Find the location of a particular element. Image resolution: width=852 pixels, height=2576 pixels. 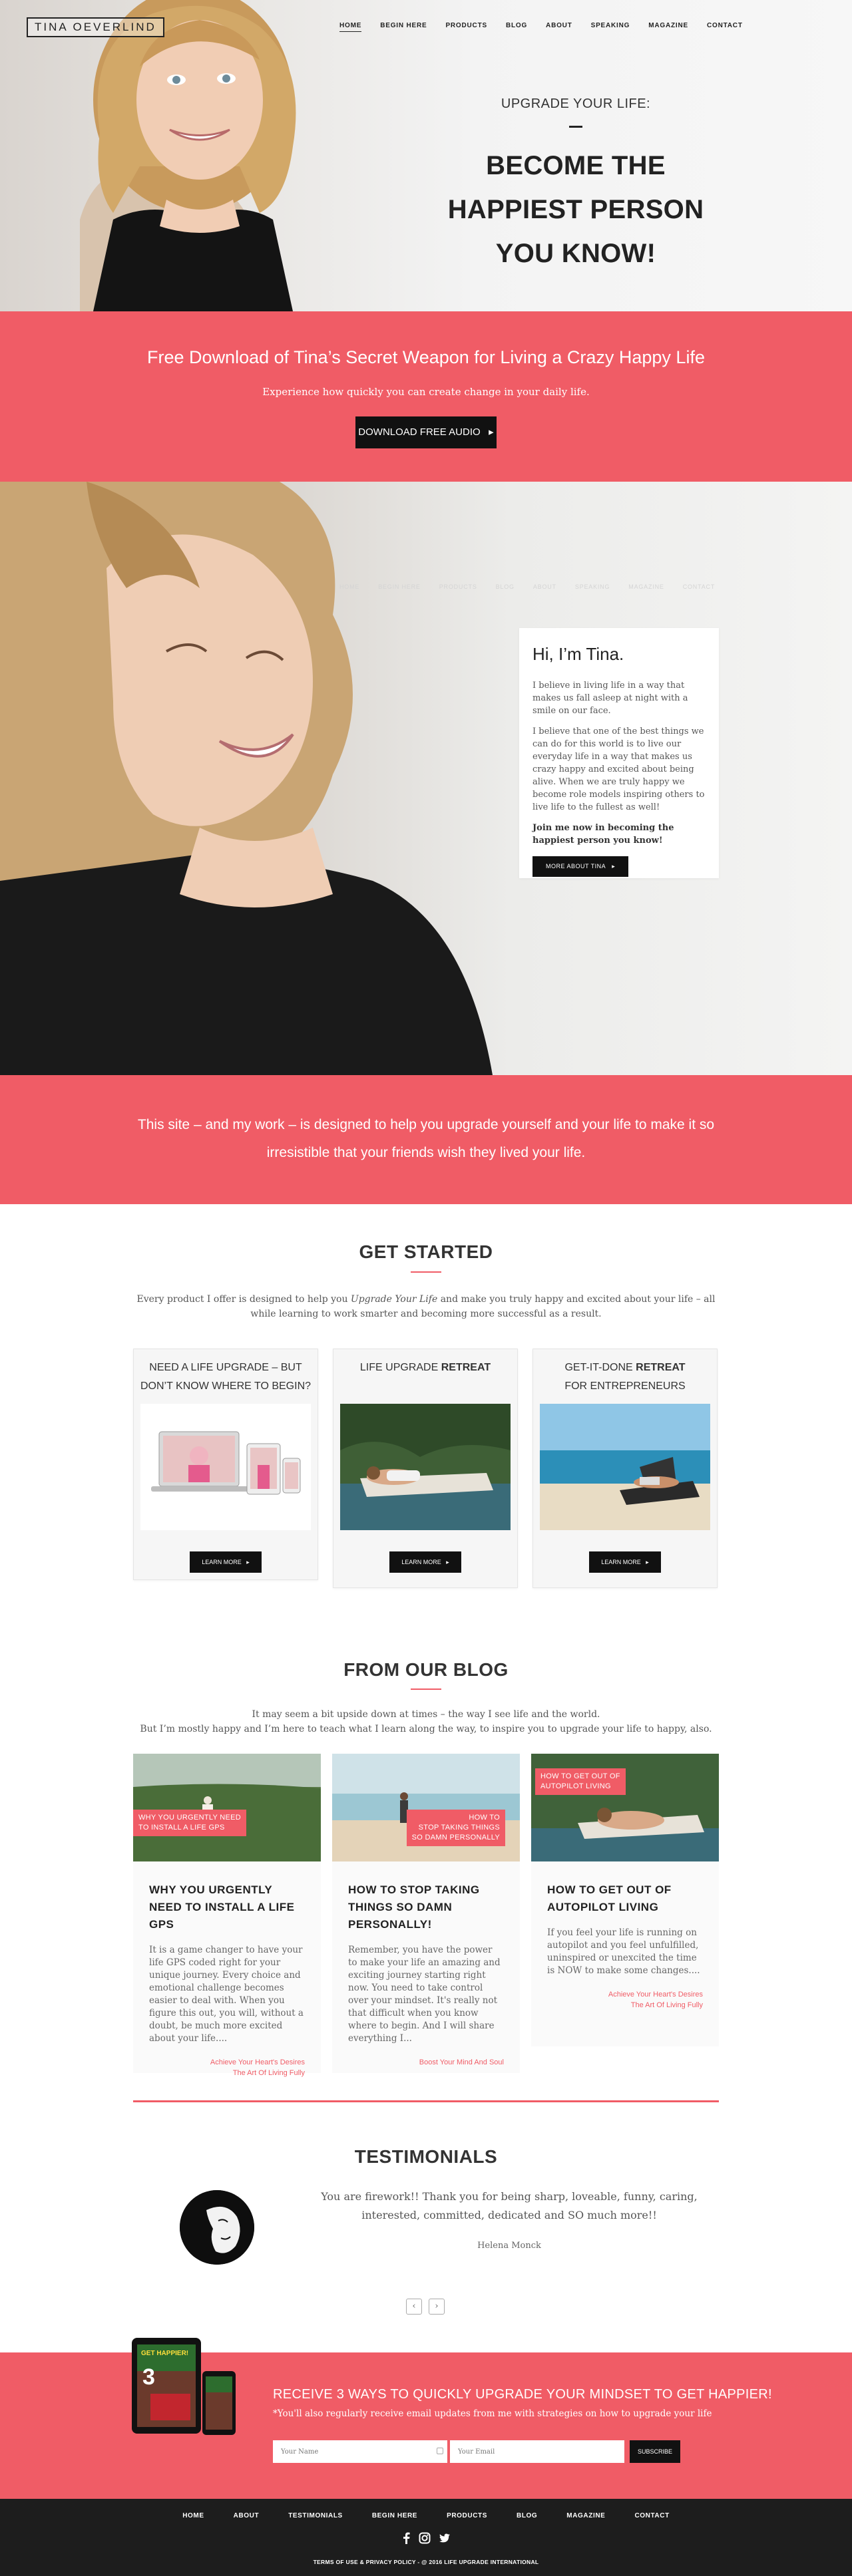

site-logo: TINA OEVERLIND is located at coordinates (95, 27).